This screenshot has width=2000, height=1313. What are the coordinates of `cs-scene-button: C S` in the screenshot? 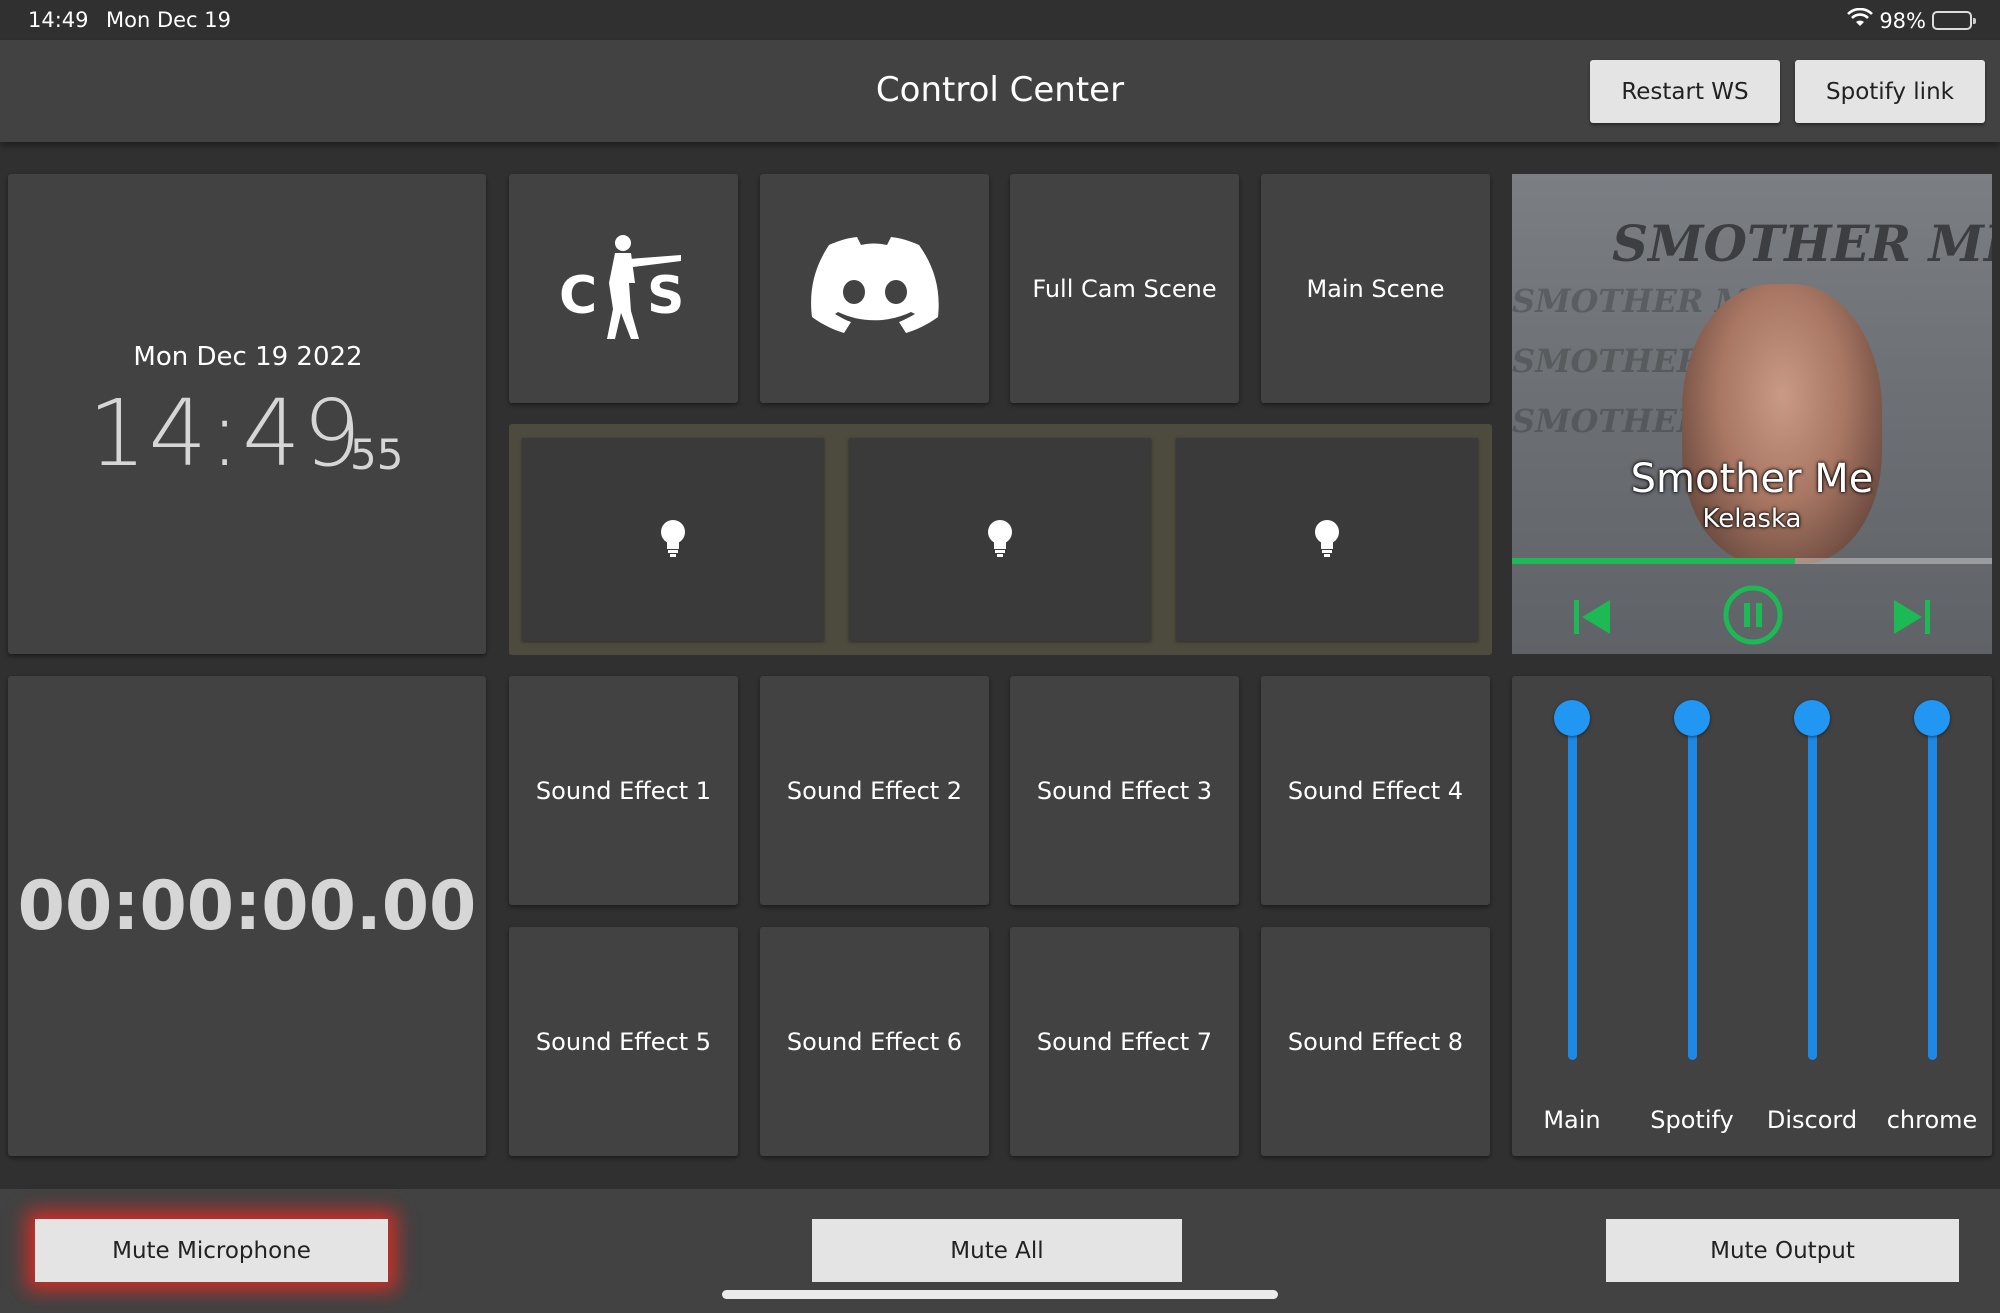 It's located at (623, 288).